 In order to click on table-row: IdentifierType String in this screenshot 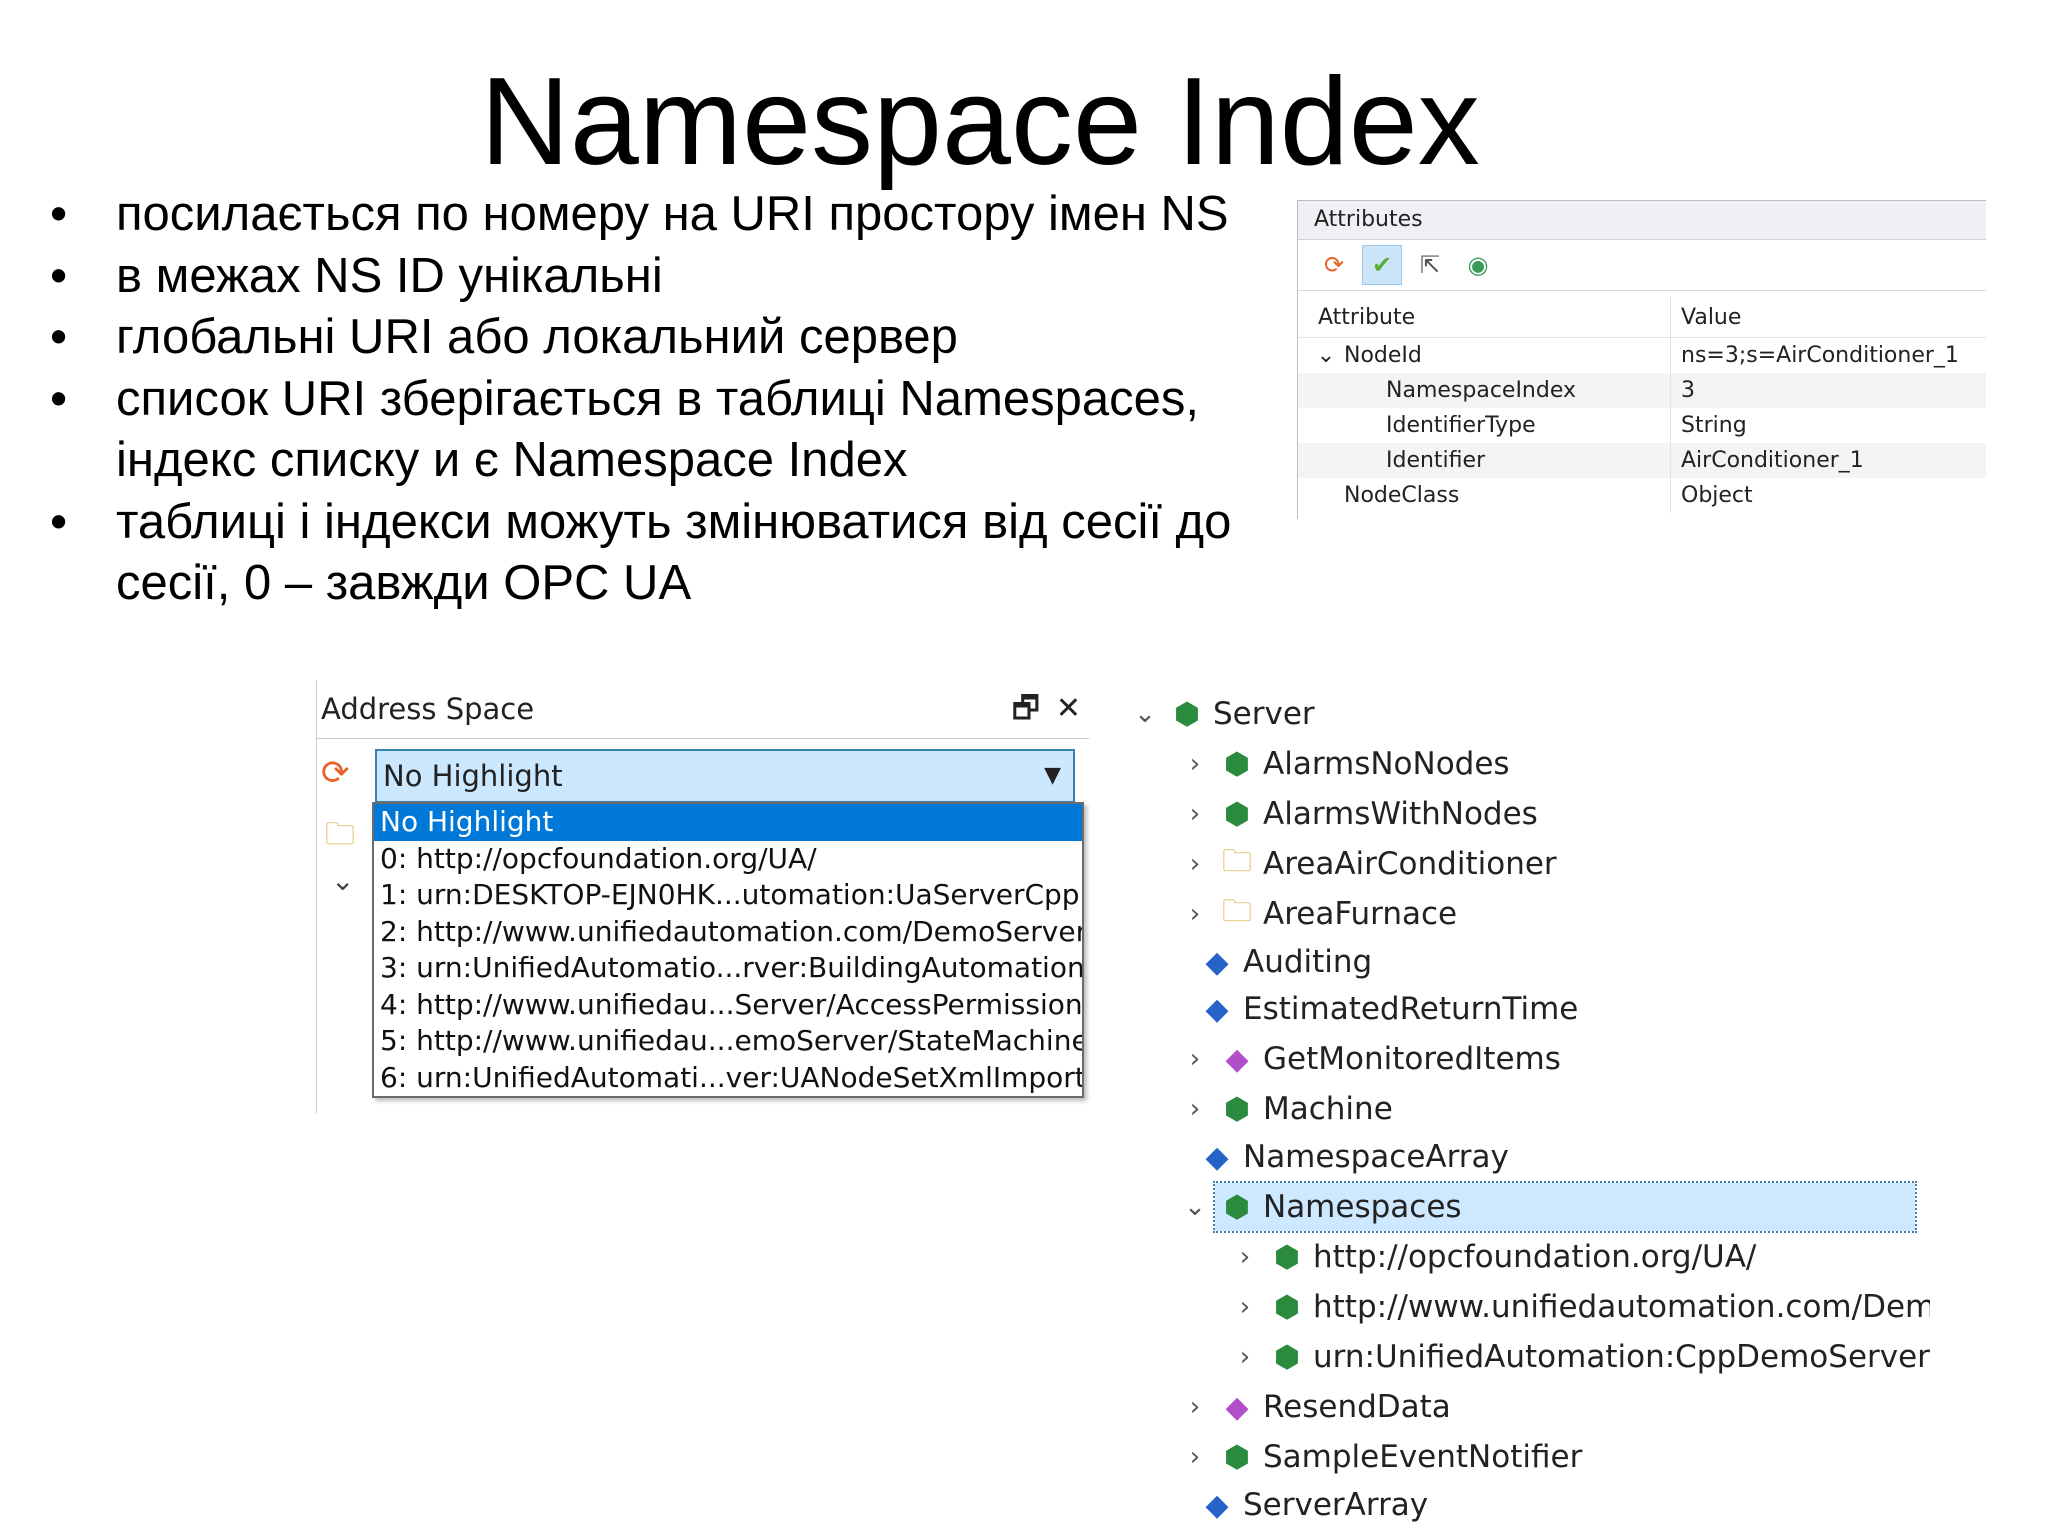, I will do `click(1642, 425)`.